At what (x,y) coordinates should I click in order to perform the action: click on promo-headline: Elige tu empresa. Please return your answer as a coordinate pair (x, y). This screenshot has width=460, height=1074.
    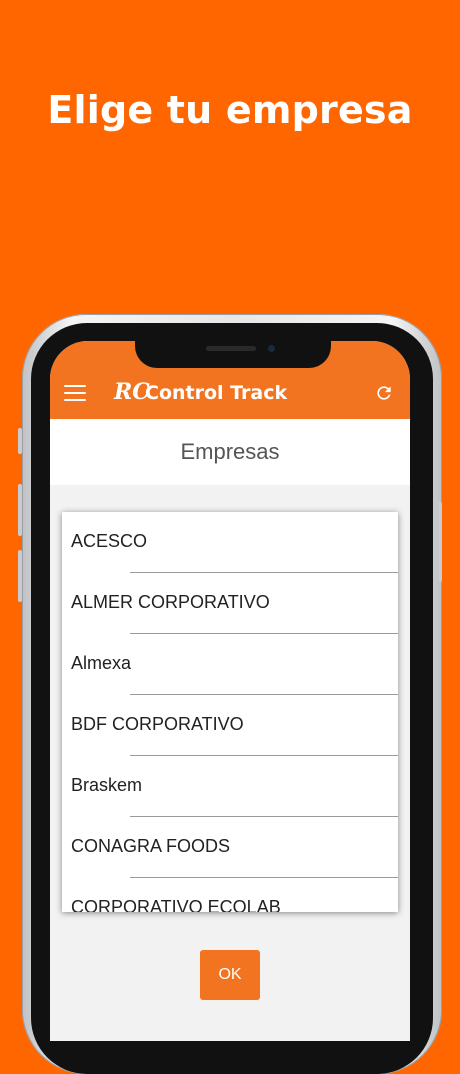
    Looking at the image, I should click on (230, 110).